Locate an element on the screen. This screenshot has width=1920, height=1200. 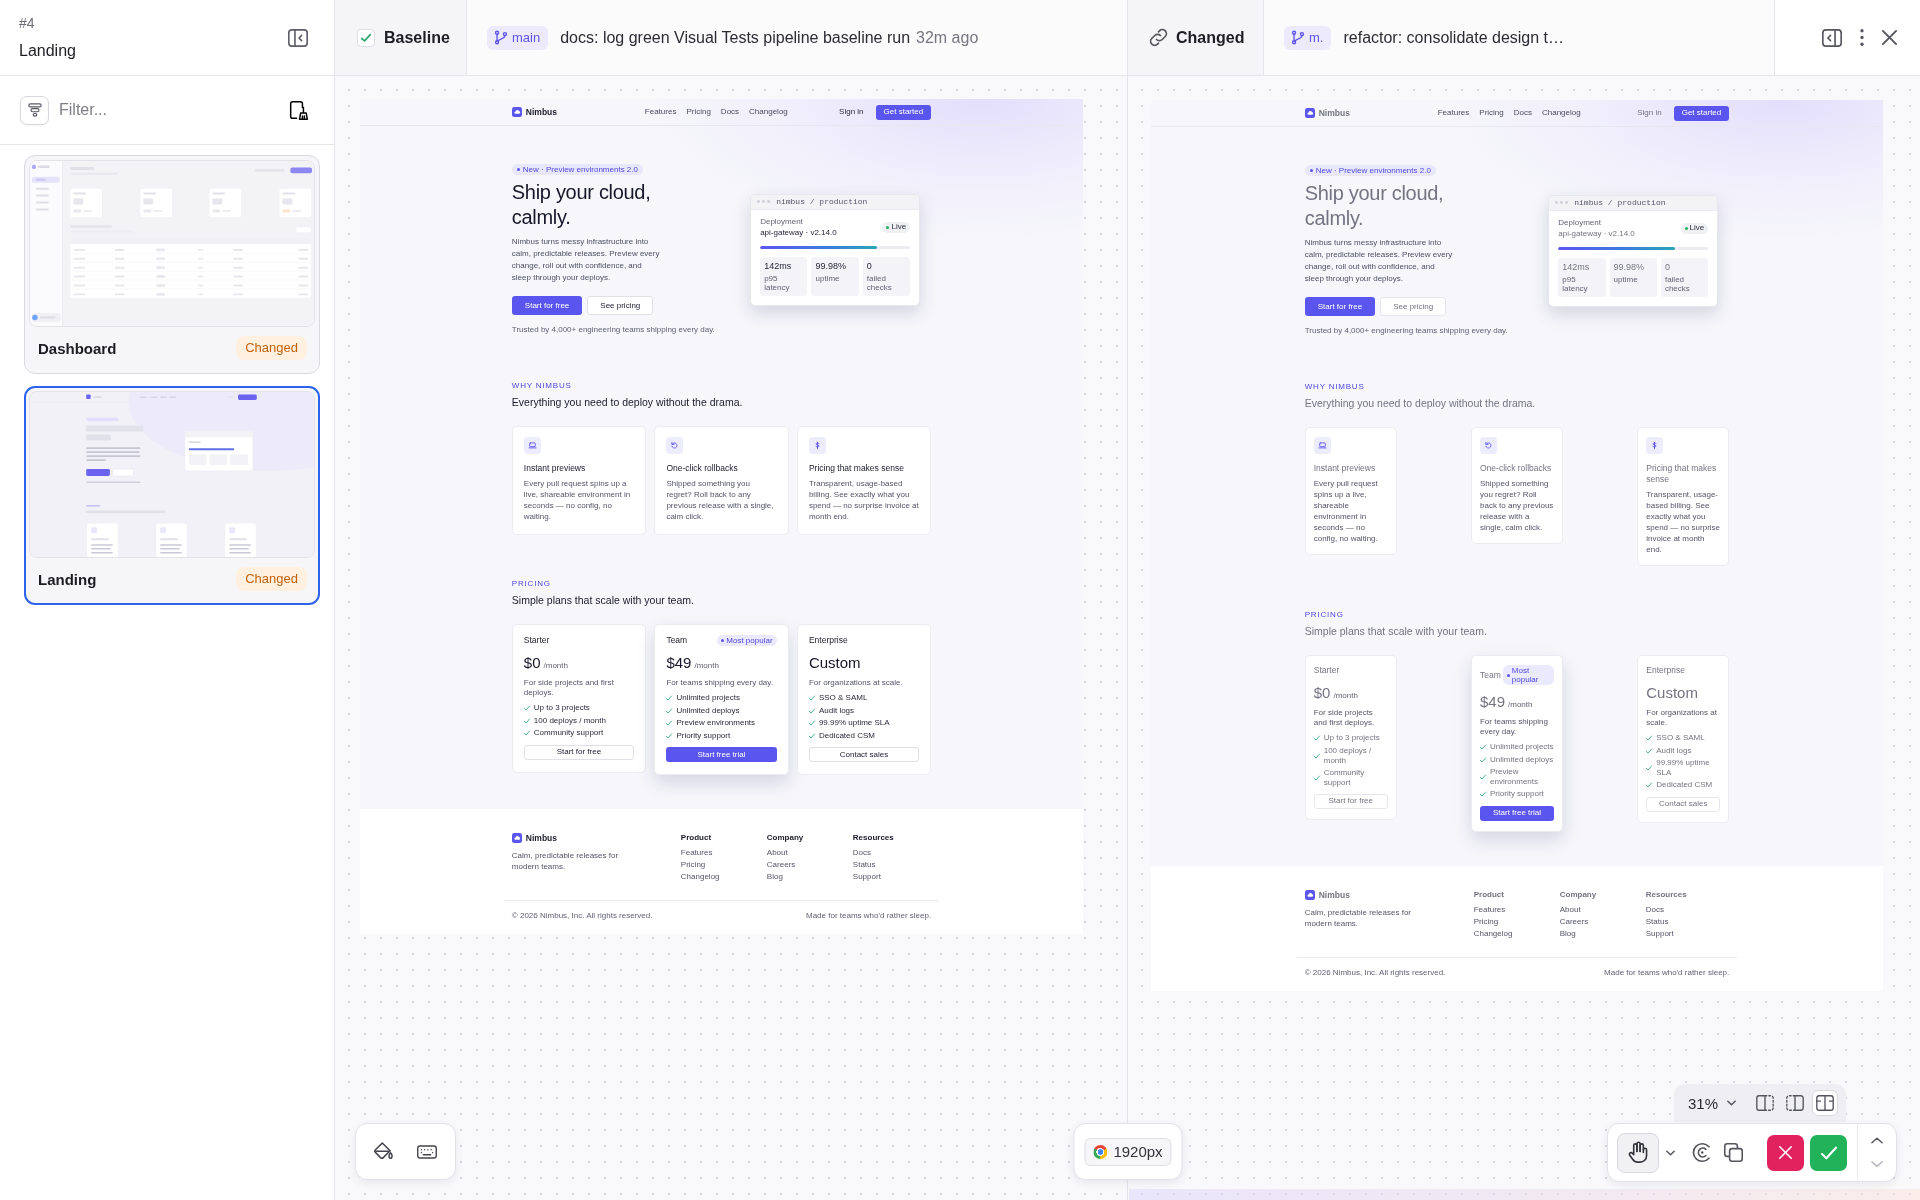
approve-button is located at coordinates (1828, 1152).